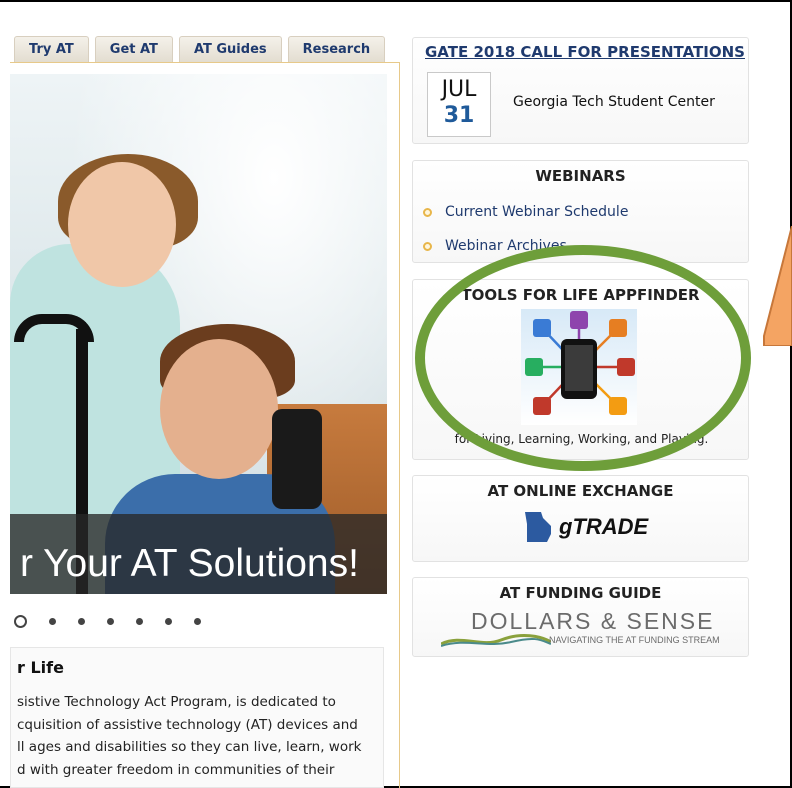 This screenshot has width=792, height=788. I want to click on main-nav-tabs: Try AT Get AT AT Guides Research, so click(200, 49).